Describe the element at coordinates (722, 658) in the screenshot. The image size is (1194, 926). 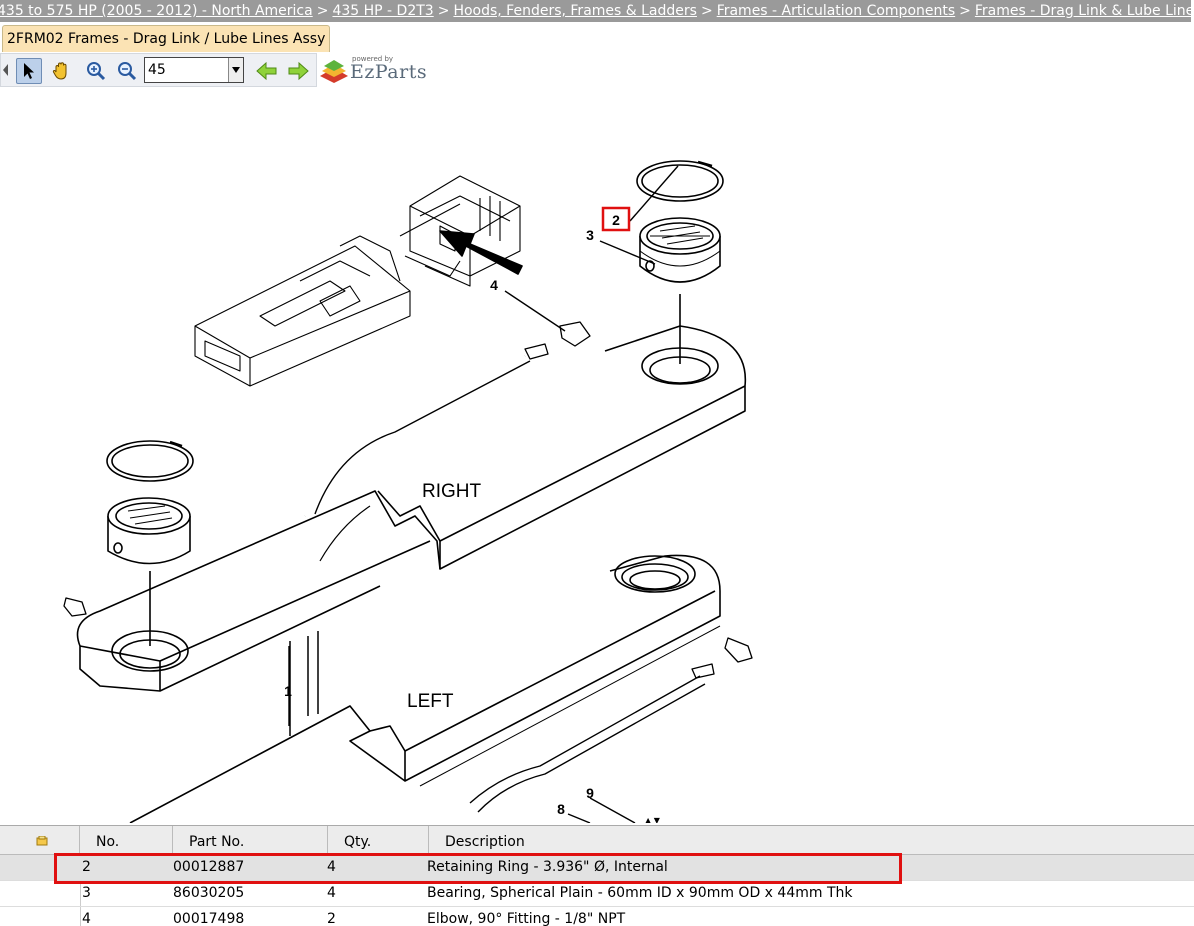
I see `elbow-fitting-left` at that location.